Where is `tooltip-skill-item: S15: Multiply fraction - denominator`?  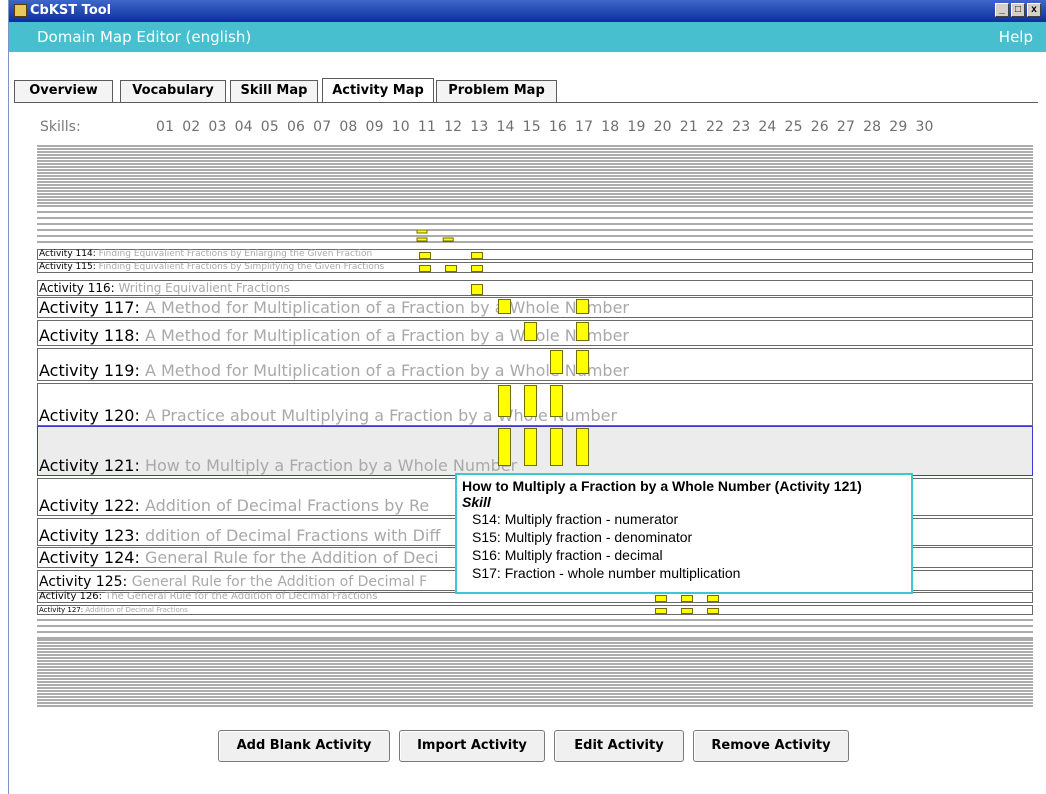
tooltip-skill-item: S15: Multiply fraction - denominator is located at coordinates (582, 537).